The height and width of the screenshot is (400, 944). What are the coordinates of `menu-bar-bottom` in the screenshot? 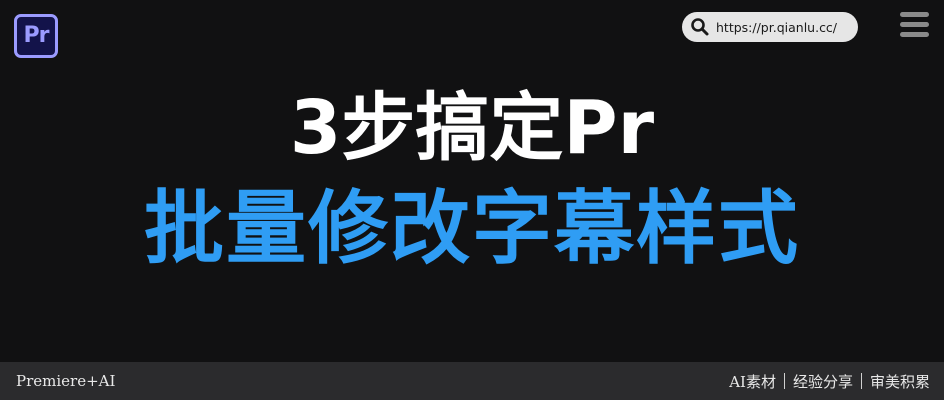 It's located at (914, 34).